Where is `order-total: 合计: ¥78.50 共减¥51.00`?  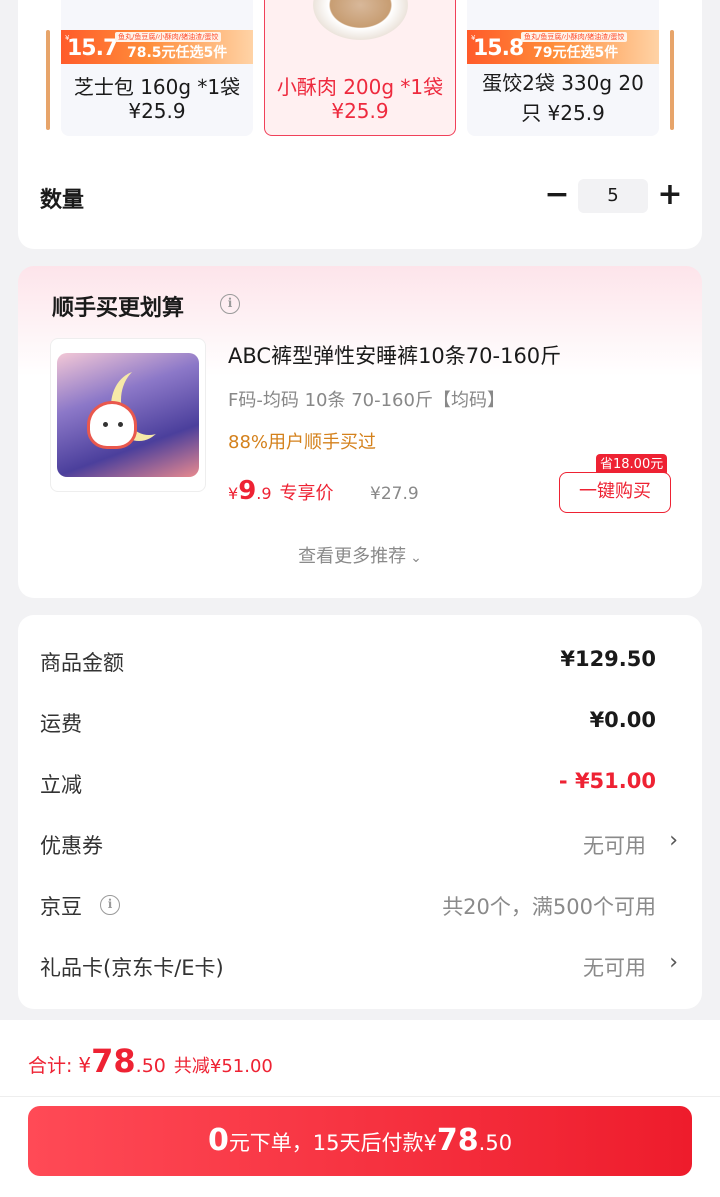 order-total: 合计: ¥78.50 共减¥51.00 is located at coordinates (150, 1061).